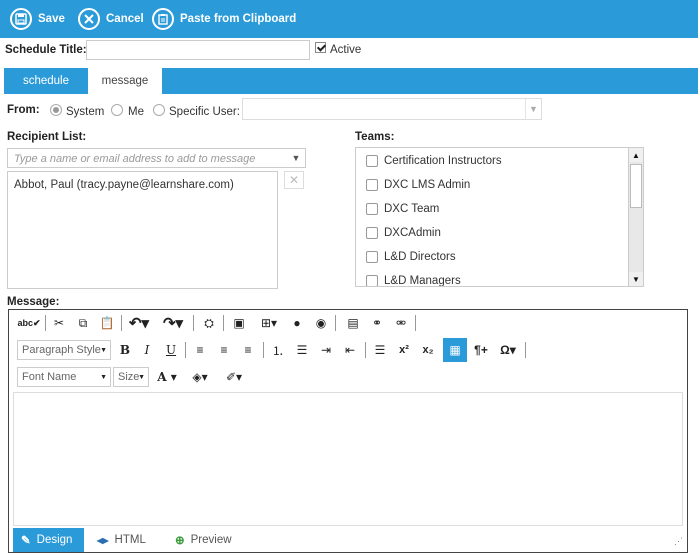 The height and width of the screenshot is (560, 698). Describe the element at coordinates (54, 540) in the screenshot. I see `design-mode-label: Design` at that location.